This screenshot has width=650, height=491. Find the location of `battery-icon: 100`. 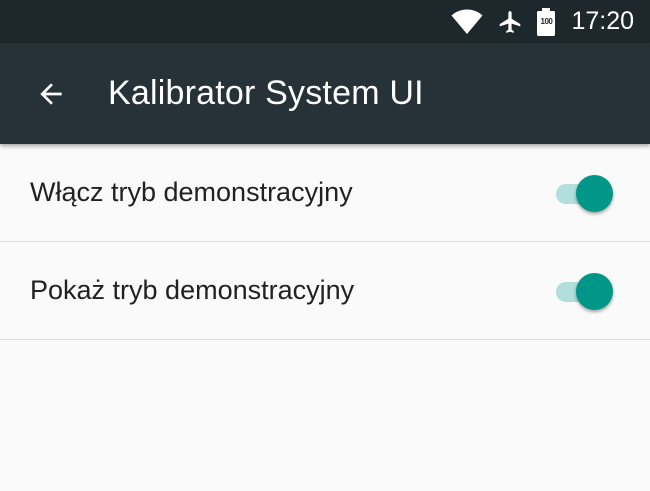

battery-icon: 100 is located at coordinates (546, 21).